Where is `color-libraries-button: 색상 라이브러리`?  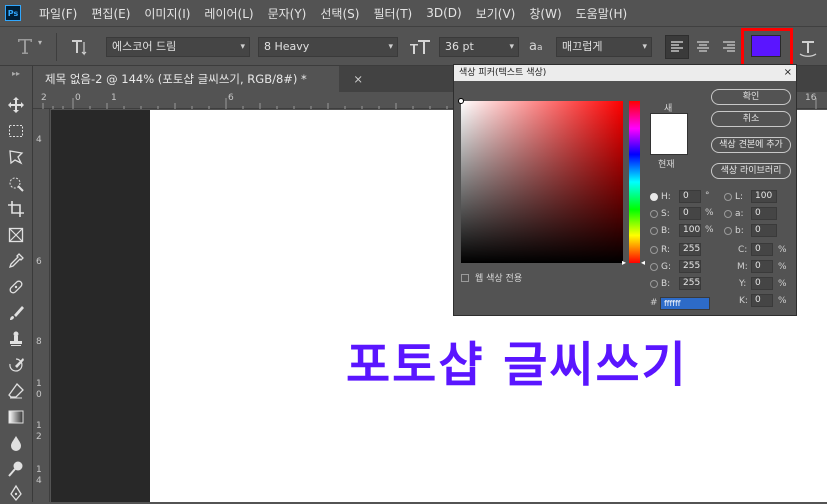
color-libraries-button: 색상 라이브러리 is located at coordinates (751, 171).